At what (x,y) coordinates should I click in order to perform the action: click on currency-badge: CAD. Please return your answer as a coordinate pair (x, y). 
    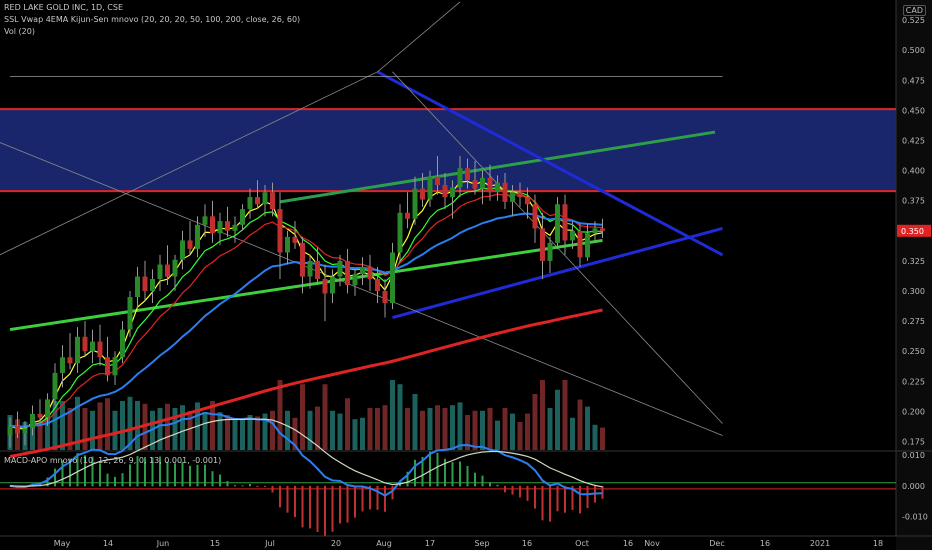
    Looking at the image, I should click on (914, 10).